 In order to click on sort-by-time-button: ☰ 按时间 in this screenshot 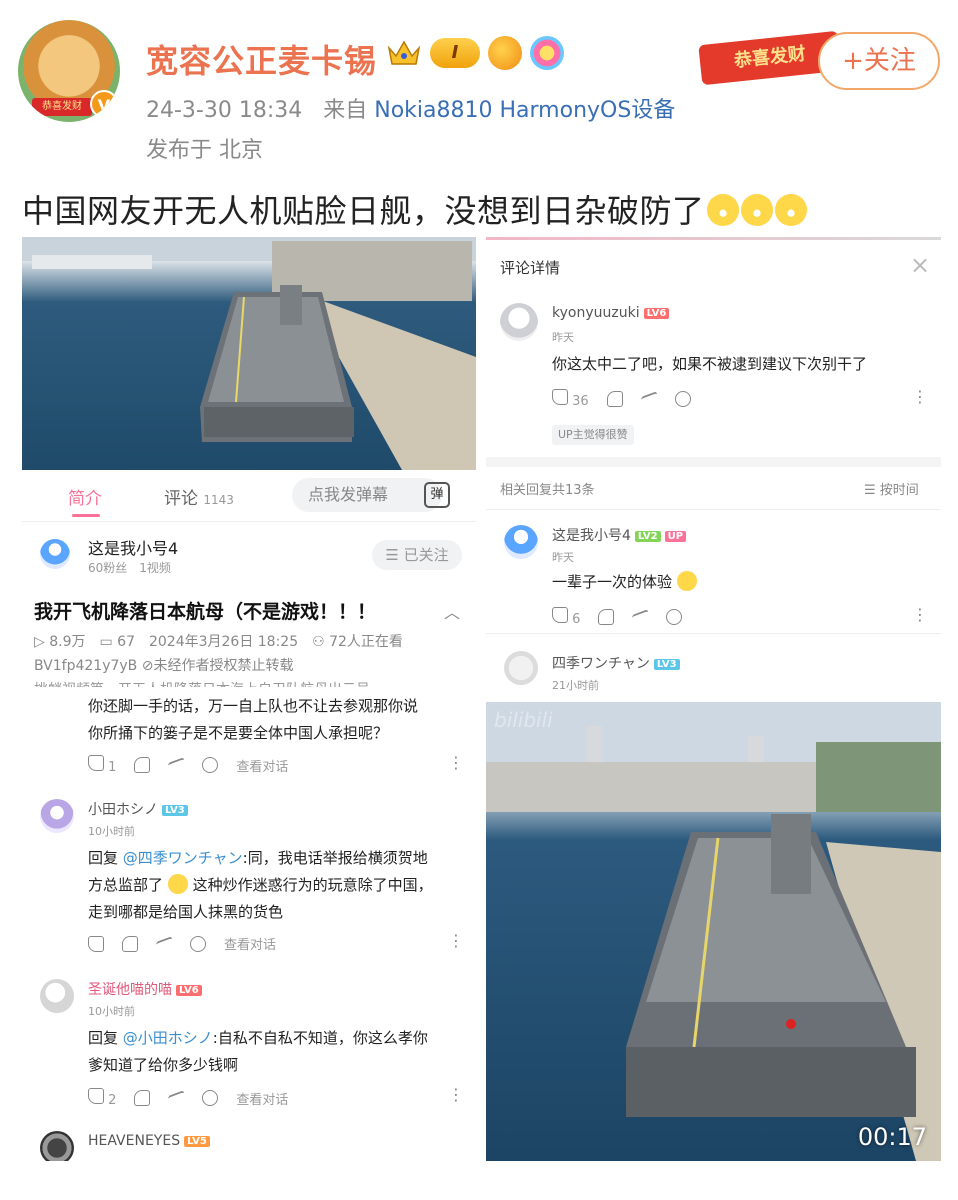, I will do `click(891, 488)`.